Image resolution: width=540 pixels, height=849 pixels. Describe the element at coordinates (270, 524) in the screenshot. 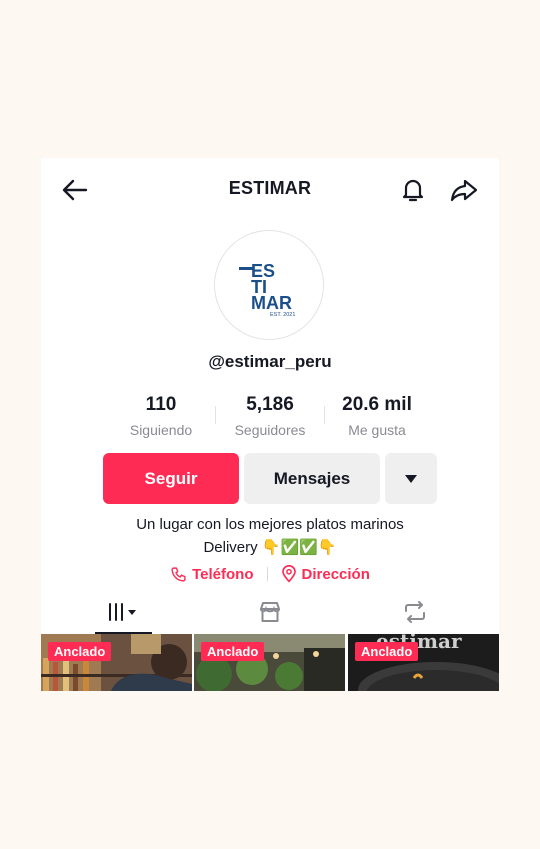

I see `bio-line-1: Un lugar con los mejores platos marinos` at that location.